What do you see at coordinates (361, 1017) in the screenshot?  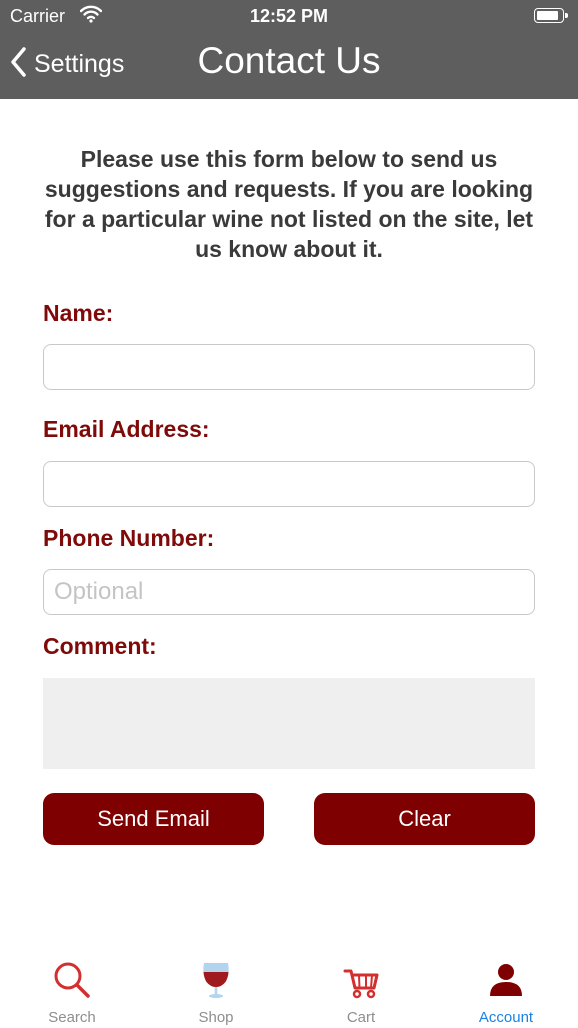 I see `tab-cart-label: Cart` at bounding box center [361, 1017].